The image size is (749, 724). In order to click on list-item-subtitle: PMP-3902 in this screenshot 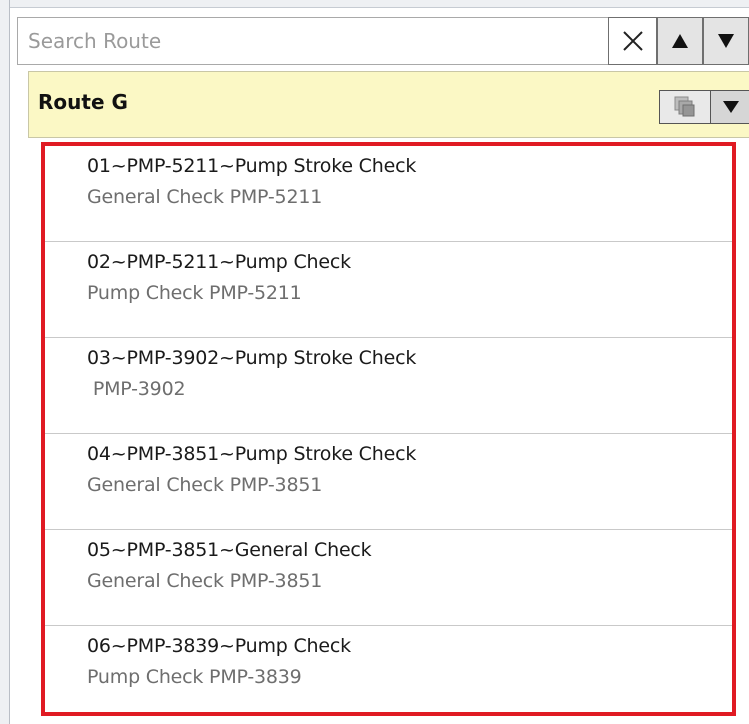, I will do `click(136, 389)`.